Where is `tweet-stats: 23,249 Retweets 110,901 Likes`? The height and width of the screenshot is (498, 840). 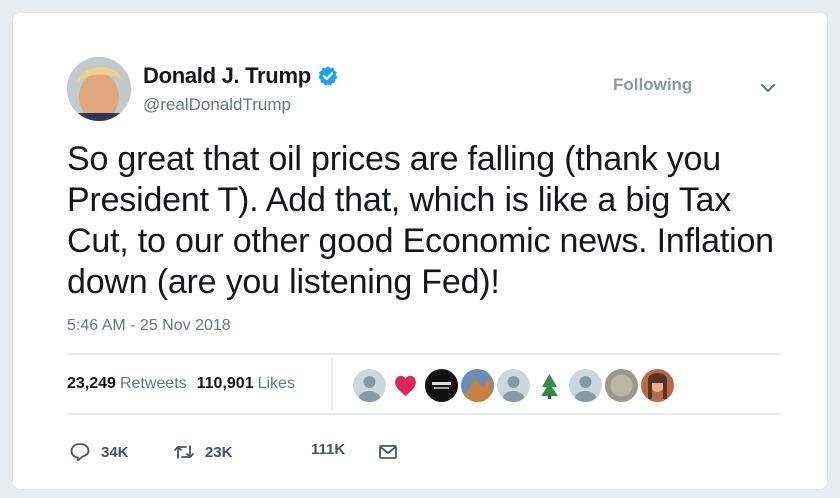 tweet-stats: 23,249 Retweets 110,901 Likes is located at coordinates (181, 384).